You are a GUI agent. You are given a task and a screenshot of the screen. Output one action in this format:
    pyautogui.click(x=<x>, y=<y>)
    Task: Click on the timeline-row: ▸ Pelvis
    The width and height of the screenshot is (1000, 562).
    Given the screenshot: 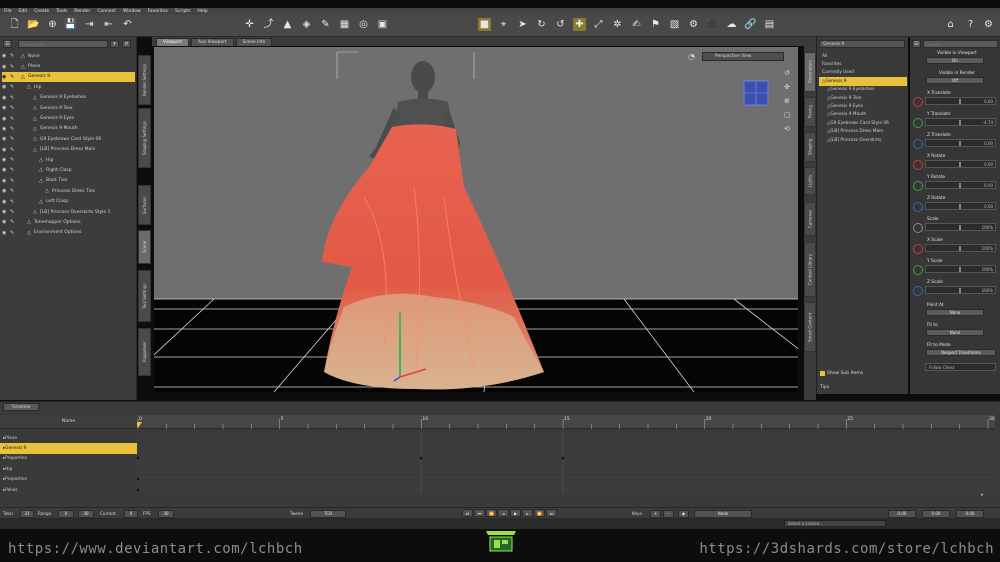 What is the action you would take?
    pyautogui.click(x=68, y=490)
    